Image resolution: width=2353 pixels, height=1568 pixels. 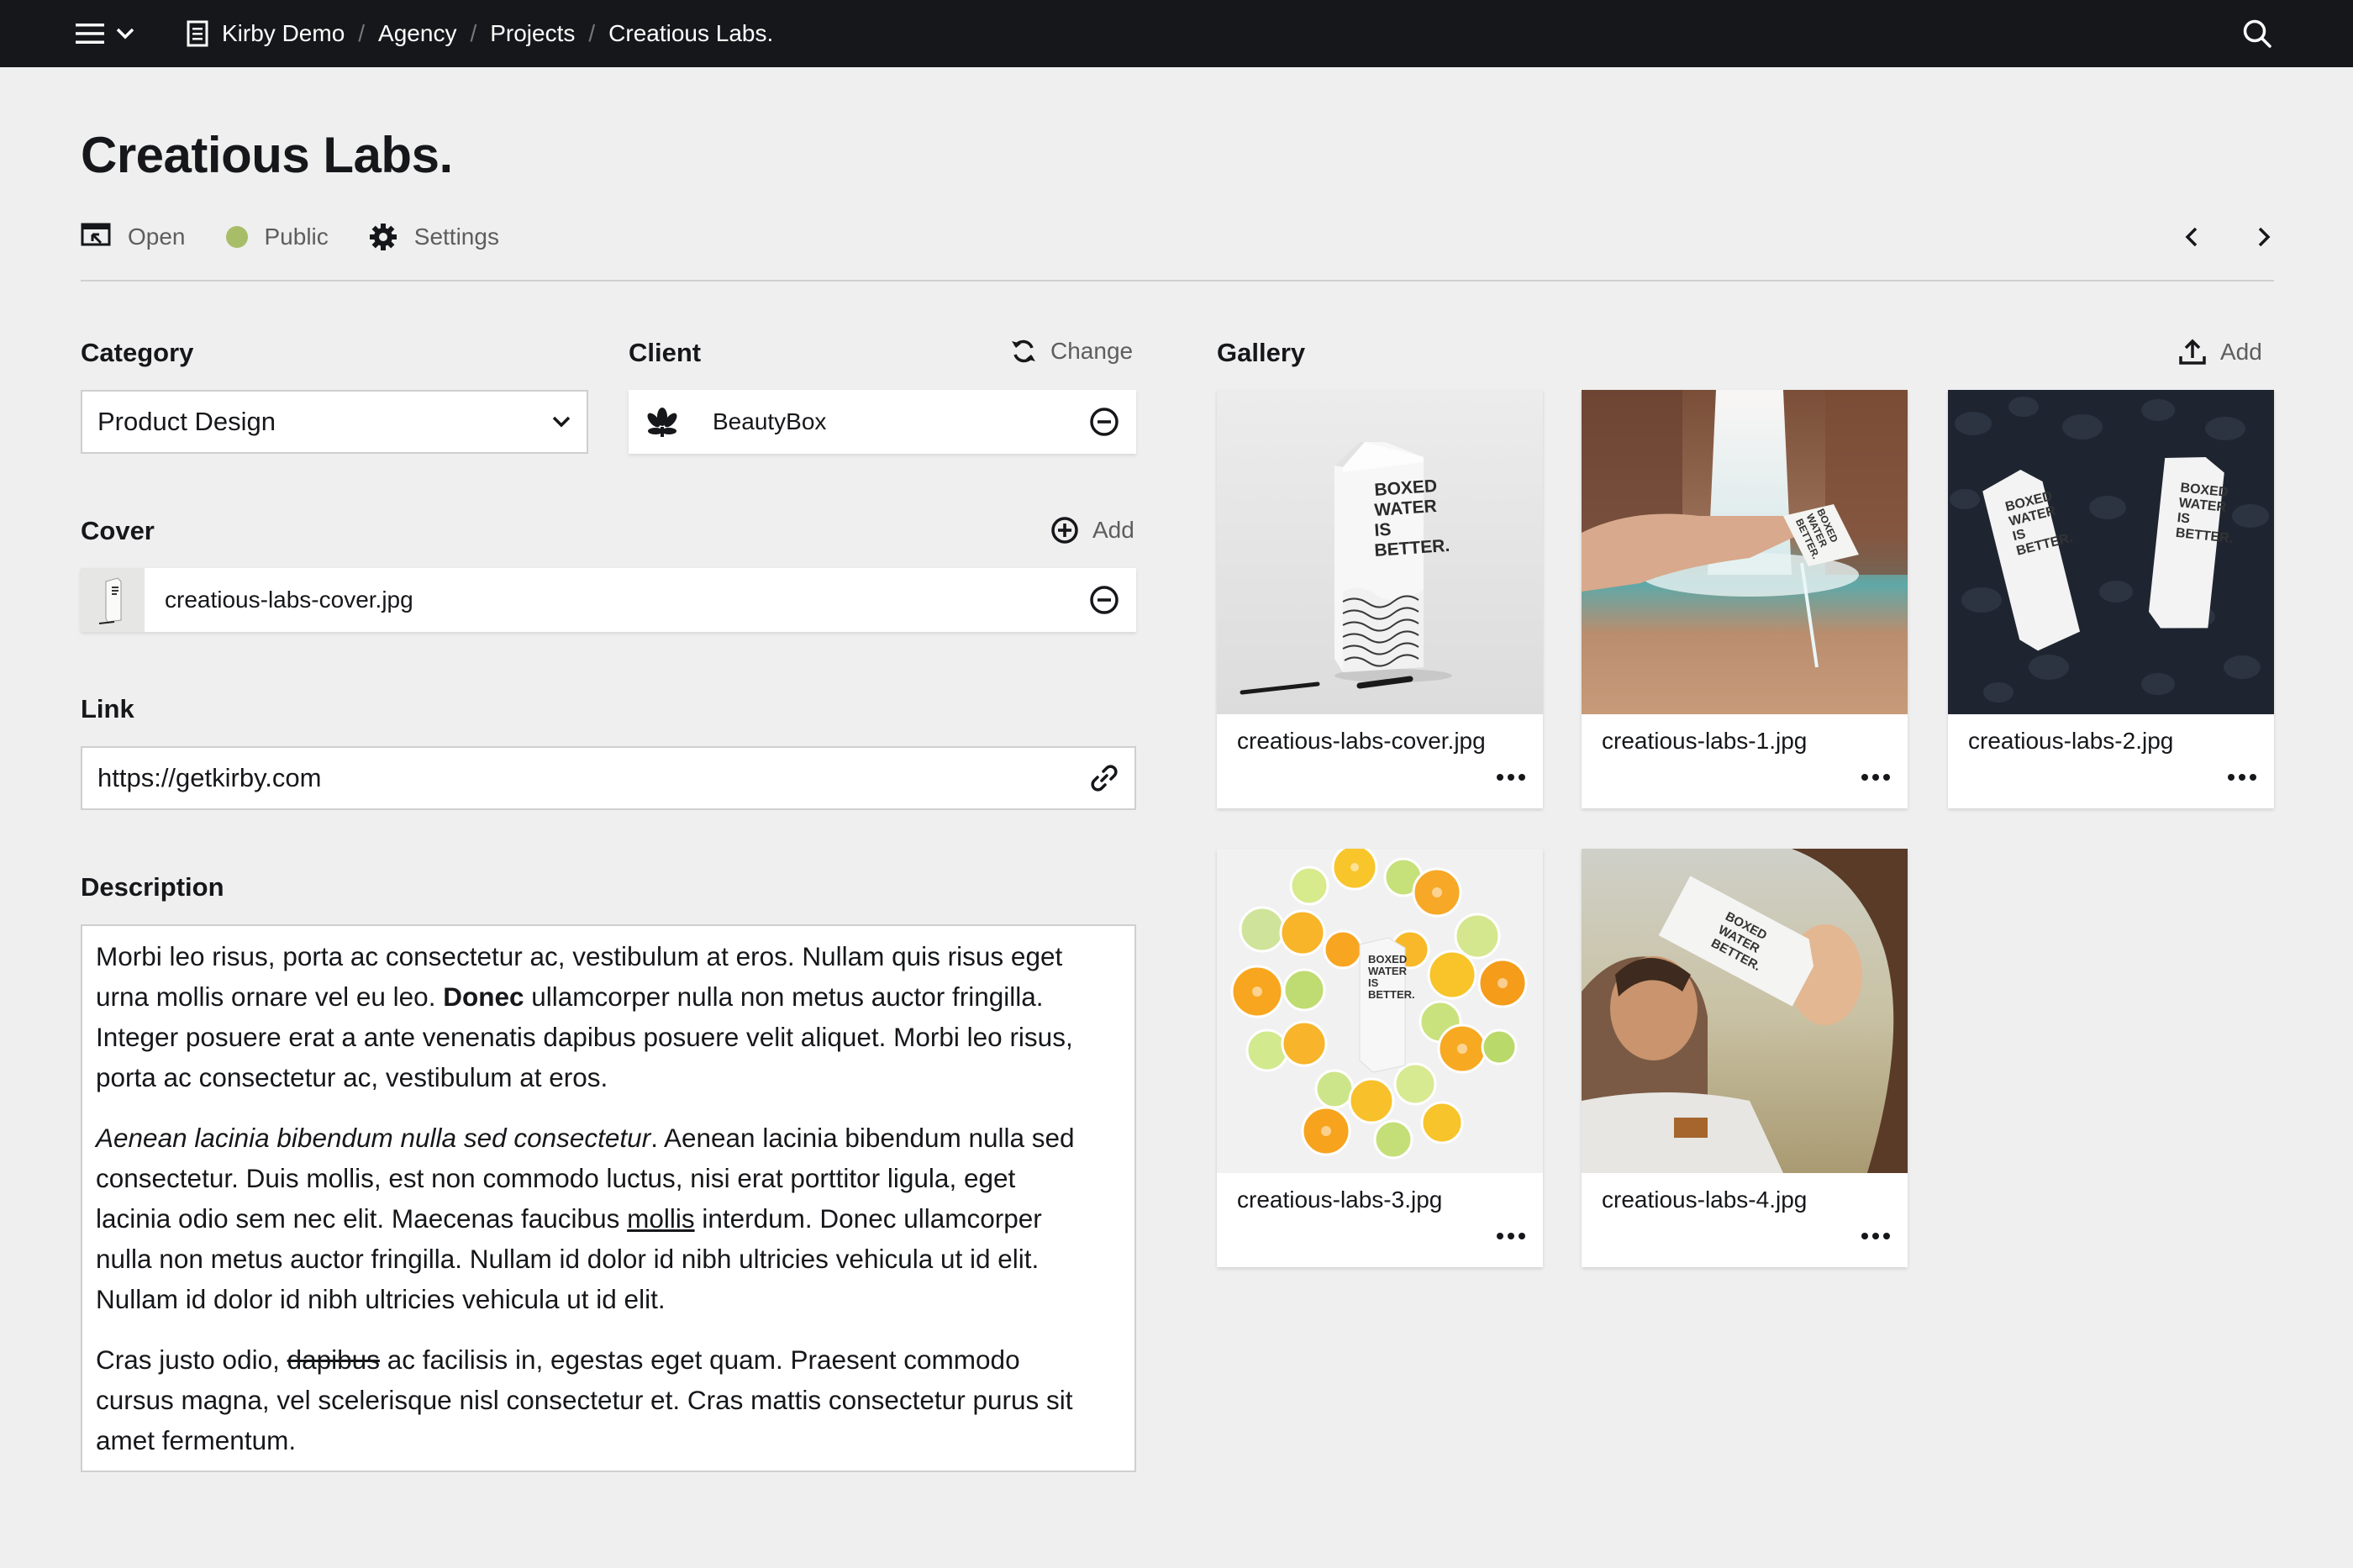 What do you see at coordinates (157, 237) in the screenshot?
I see `open-label: Open` at bounding box center [157, 237].